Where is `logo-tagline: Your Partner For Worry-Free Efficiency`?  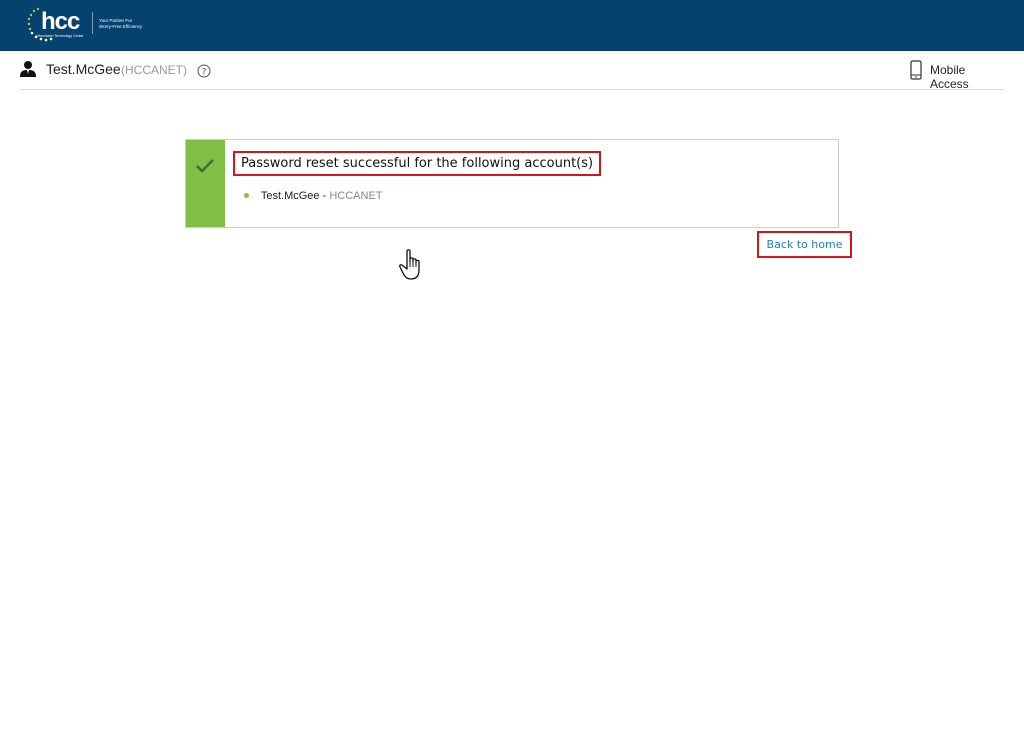
logo-tagline: Your Partner For Worry-Free Efficiency is located at coordinates (129, 24).